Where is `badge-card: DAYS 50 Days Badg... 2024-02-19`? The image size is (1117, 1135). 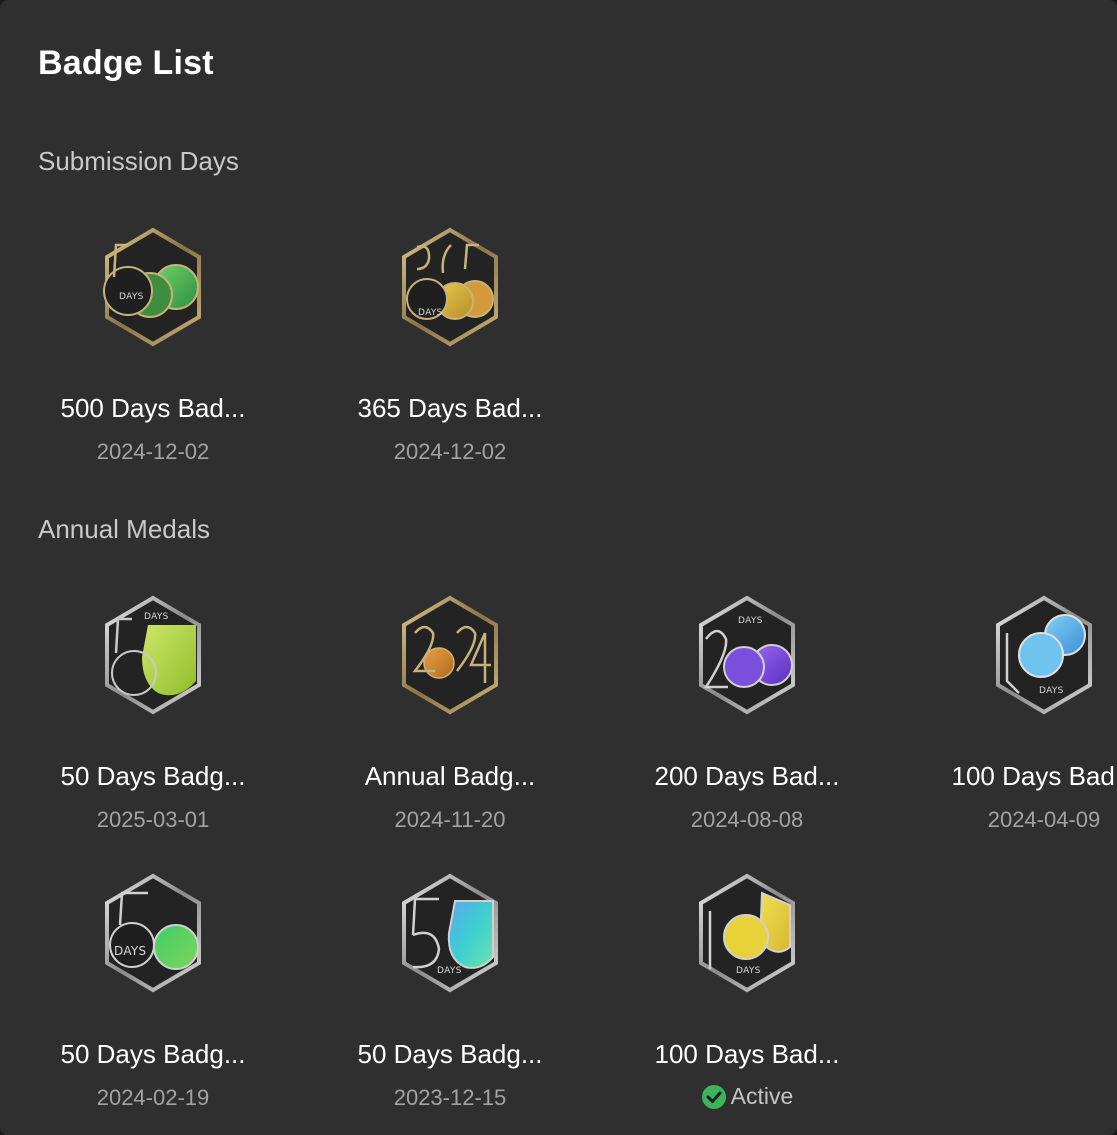
badge-card: DAYS 50 Days Badg... 2024-02-19 is located at coordinates (153, 990).